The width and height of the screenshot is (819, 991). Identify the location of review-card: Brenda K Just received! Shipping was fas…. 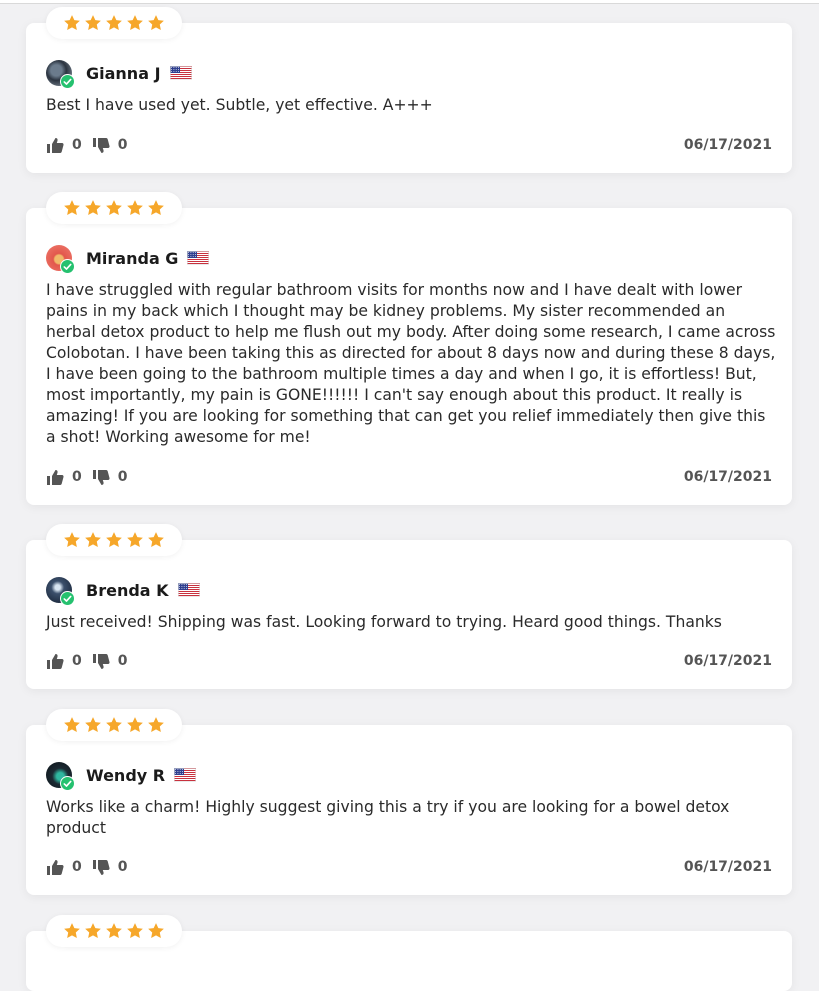
(409, 614).